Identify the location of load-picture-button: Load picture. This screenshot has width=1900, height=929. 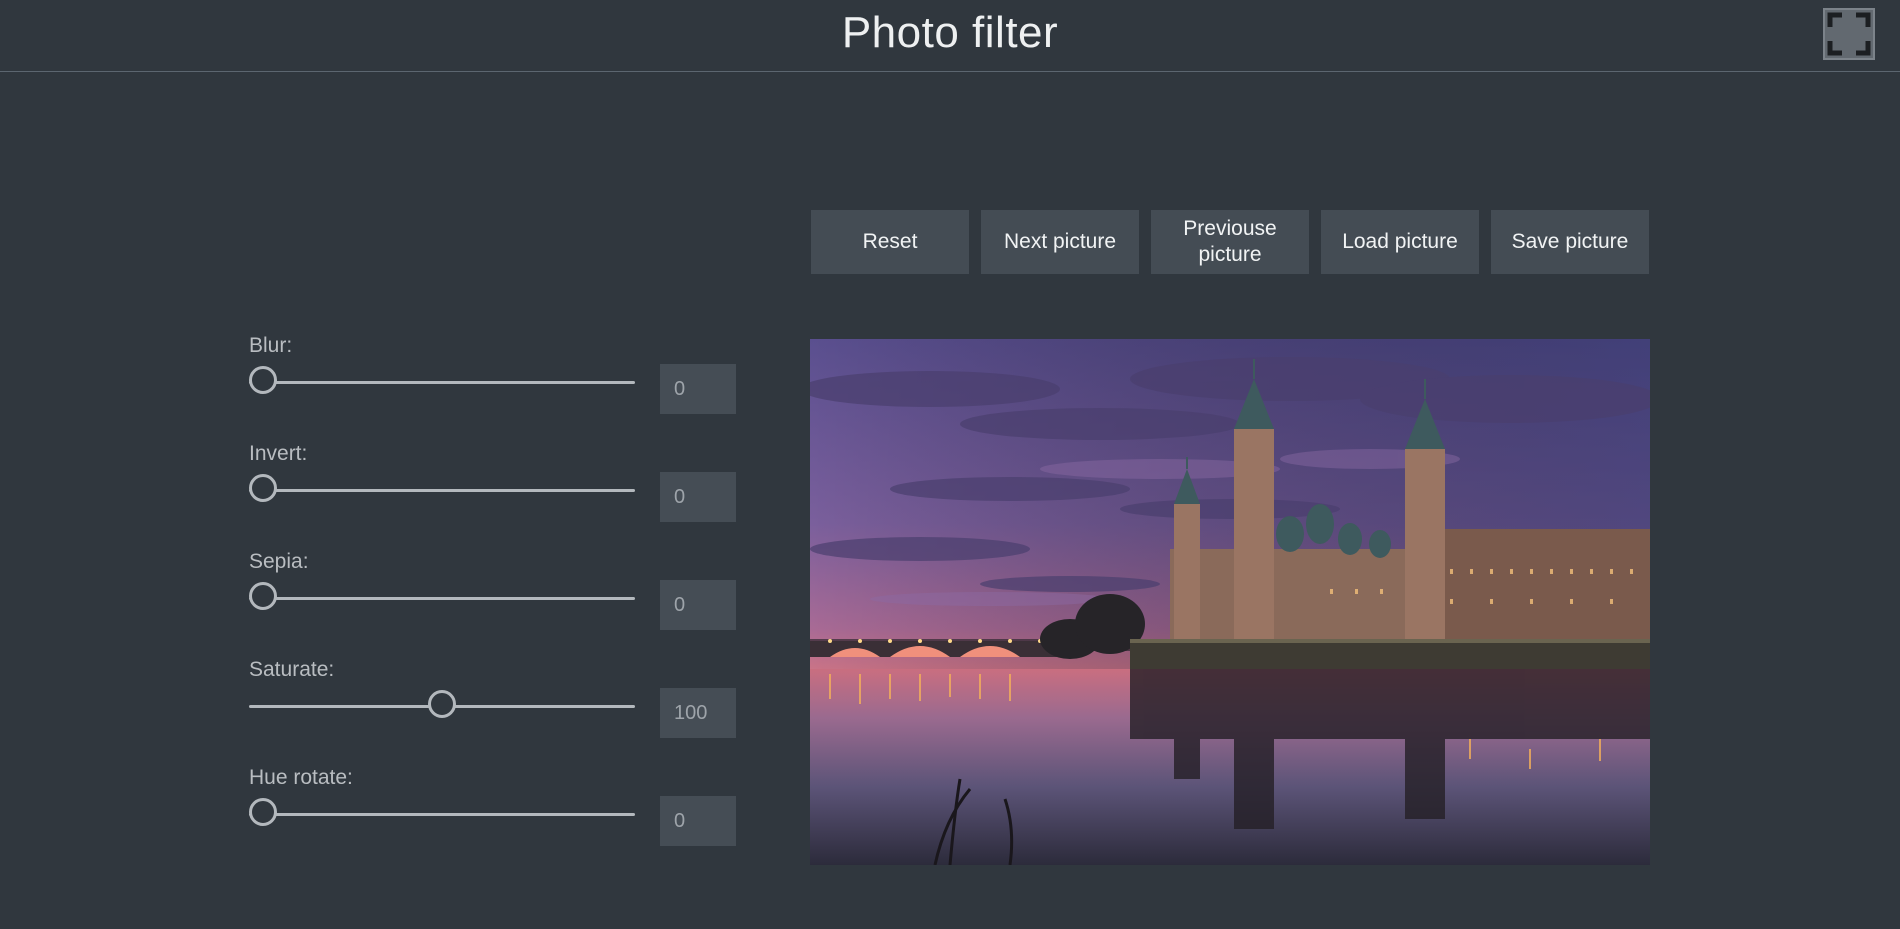
(1400, 242).